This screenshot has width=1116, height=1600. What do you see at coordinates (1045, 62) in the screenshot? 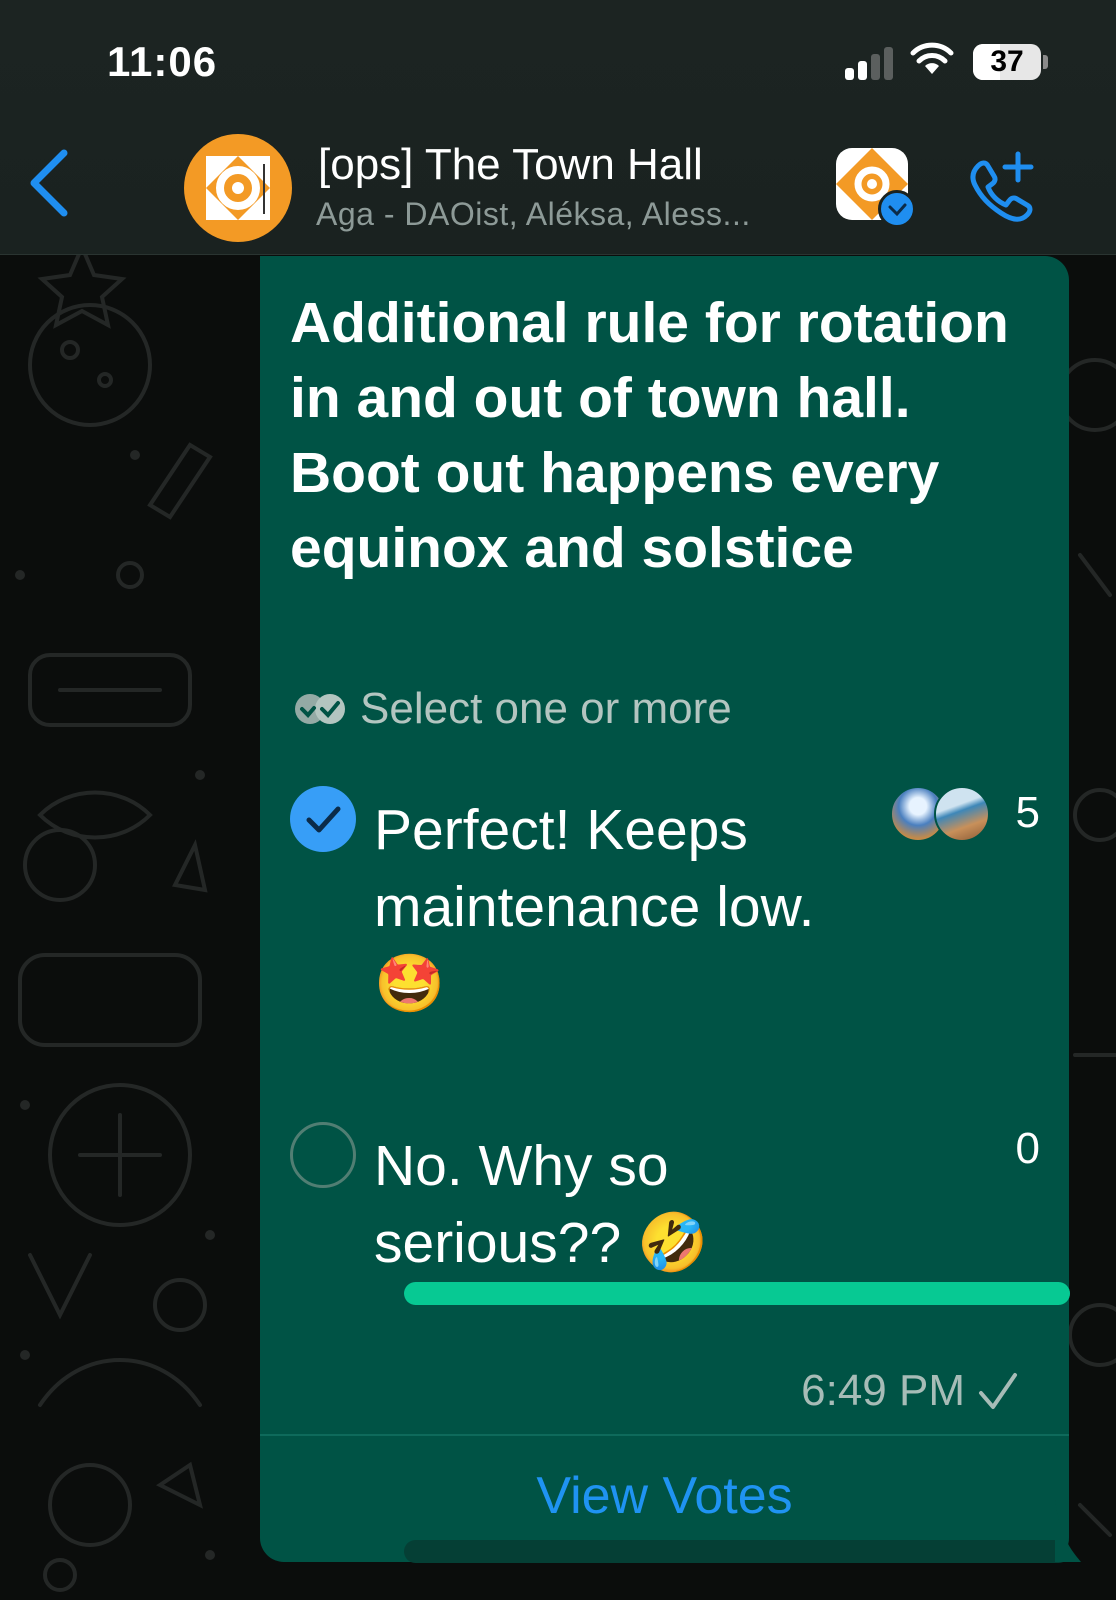
I see `battery-nub` at bounding box center [1045, 62].